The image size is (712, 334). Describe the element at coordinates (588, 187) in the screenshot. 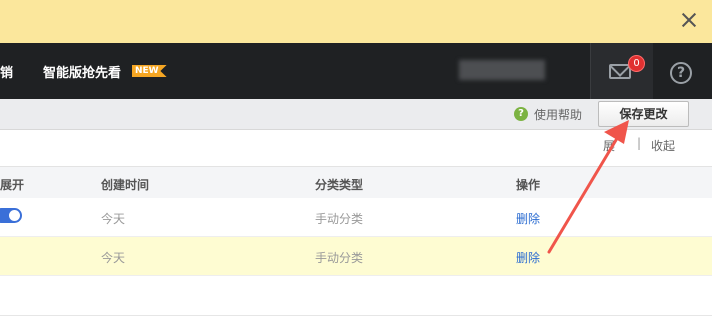

I see `annotation-arrow` at that location.